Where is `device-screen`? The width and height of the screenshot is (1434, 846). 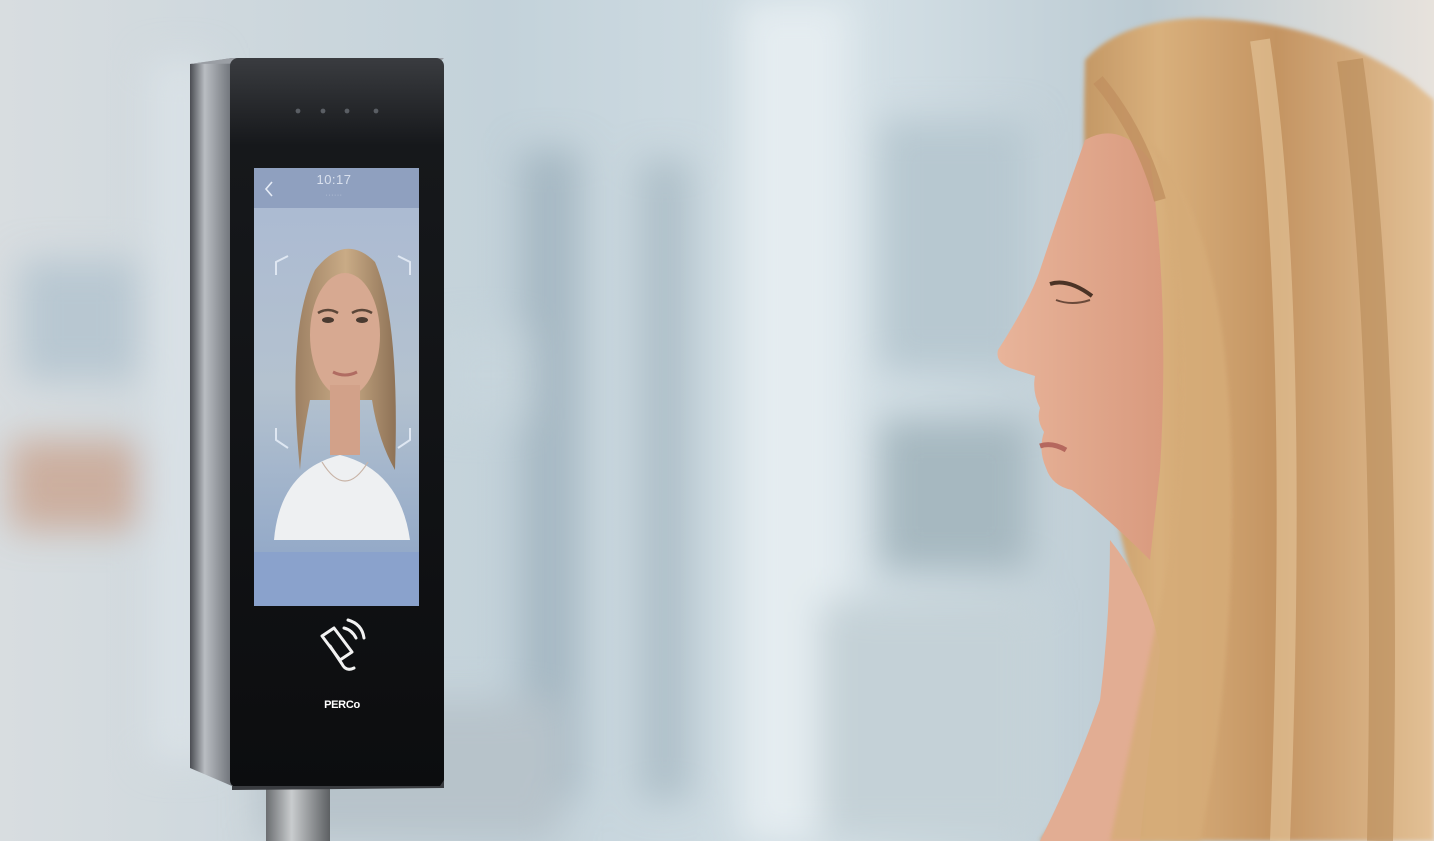 device-screen is located at coordinates (336, 387).